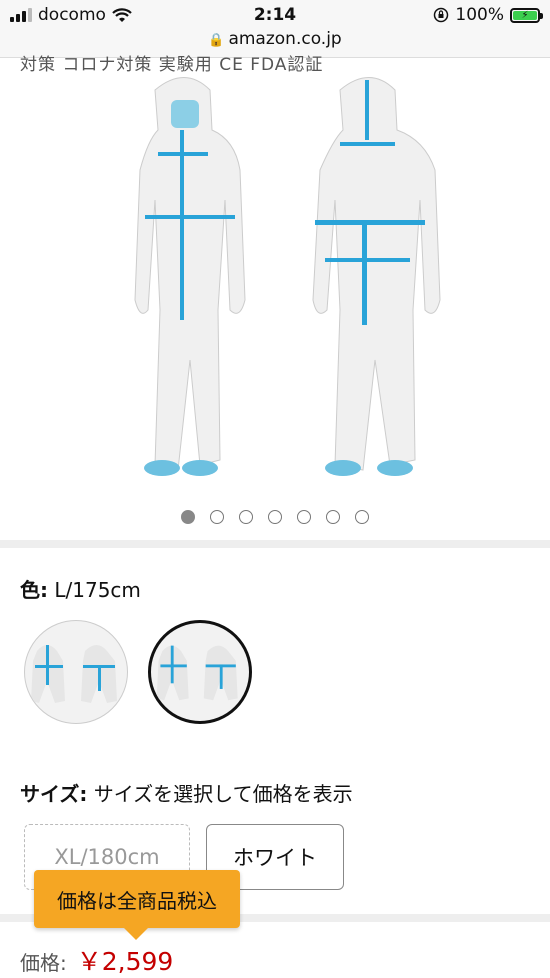 The width and height of the screenshot is (550, 978). I want to click on battery-icon: ⚡, so click(526, 15).